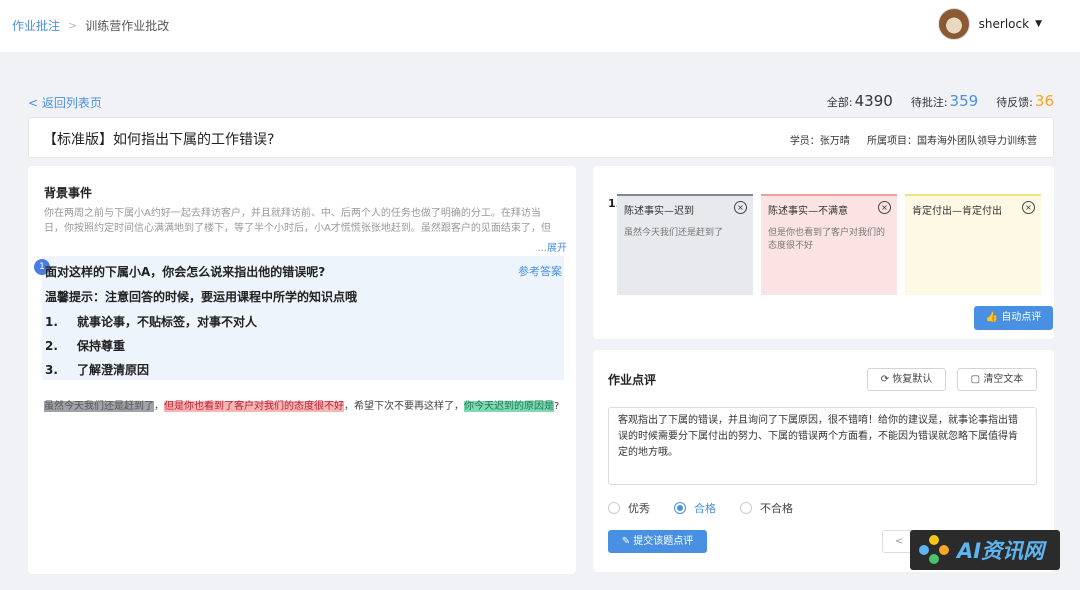 The height and width of the screenshot is (590, 1080). Describe the element at coordinates (992, 317) in the screenshot. I see `thumb-icon: 👍` at that location.